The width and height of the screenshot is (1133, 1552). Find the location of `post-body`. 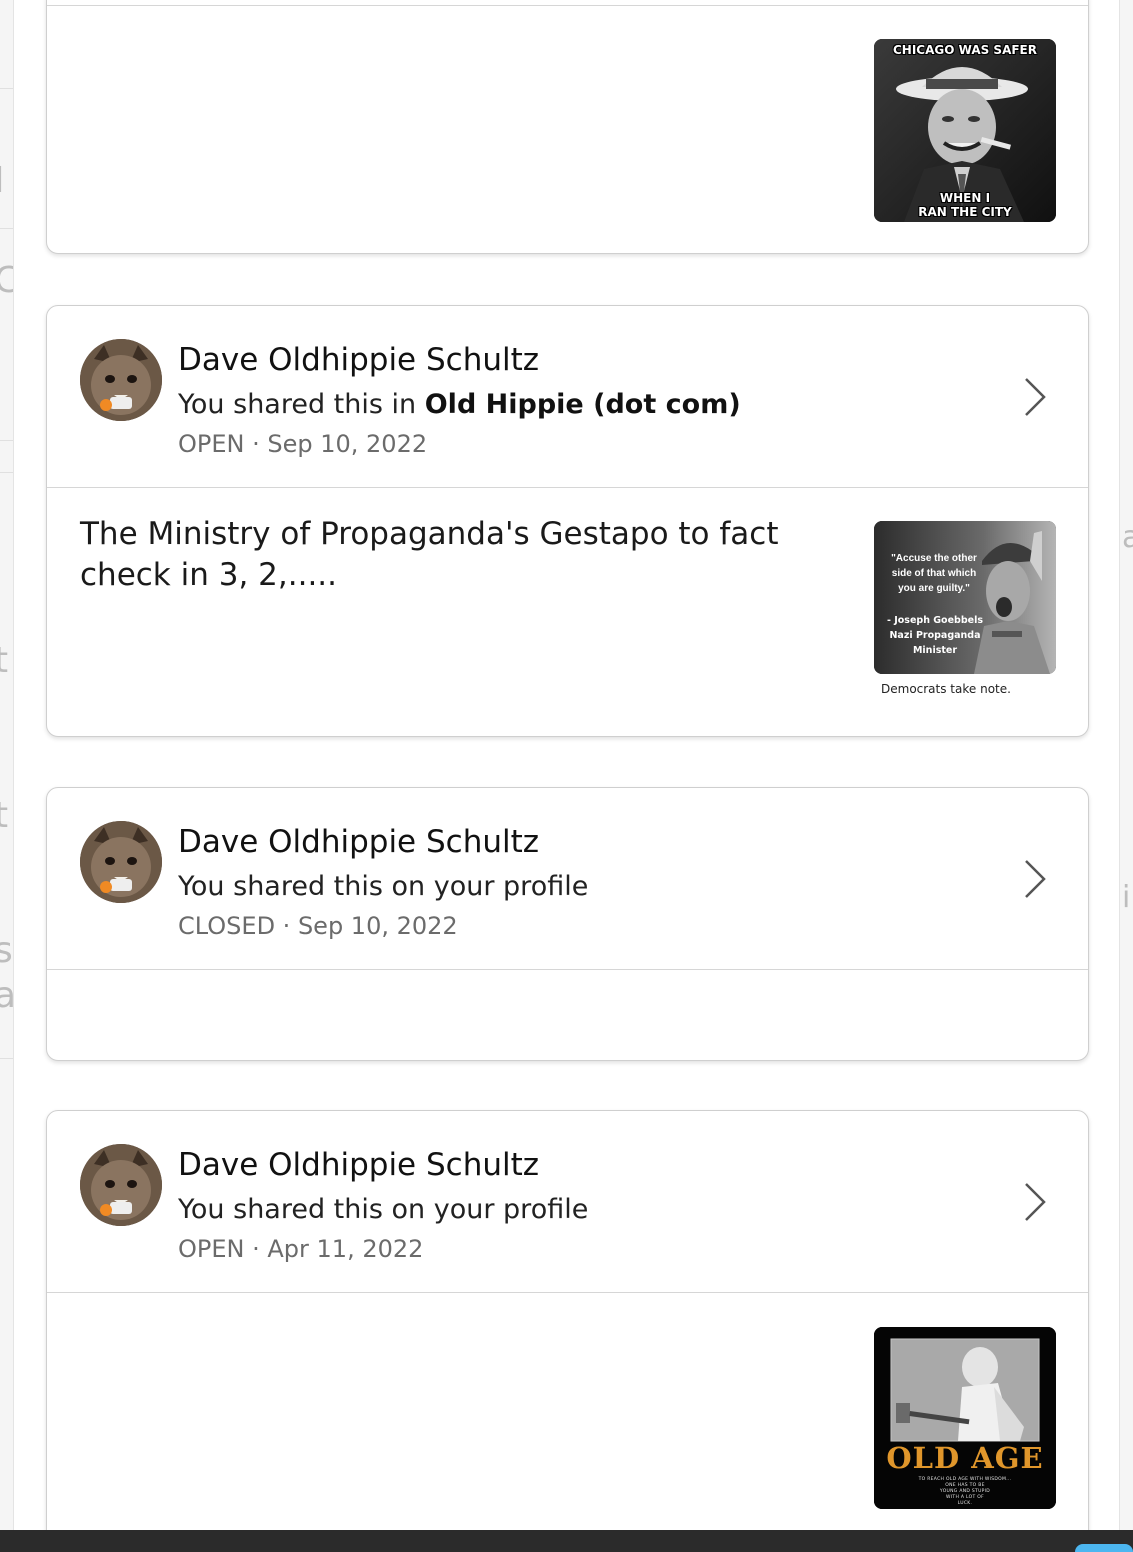

post-body is located at coordinates (567, 1015).